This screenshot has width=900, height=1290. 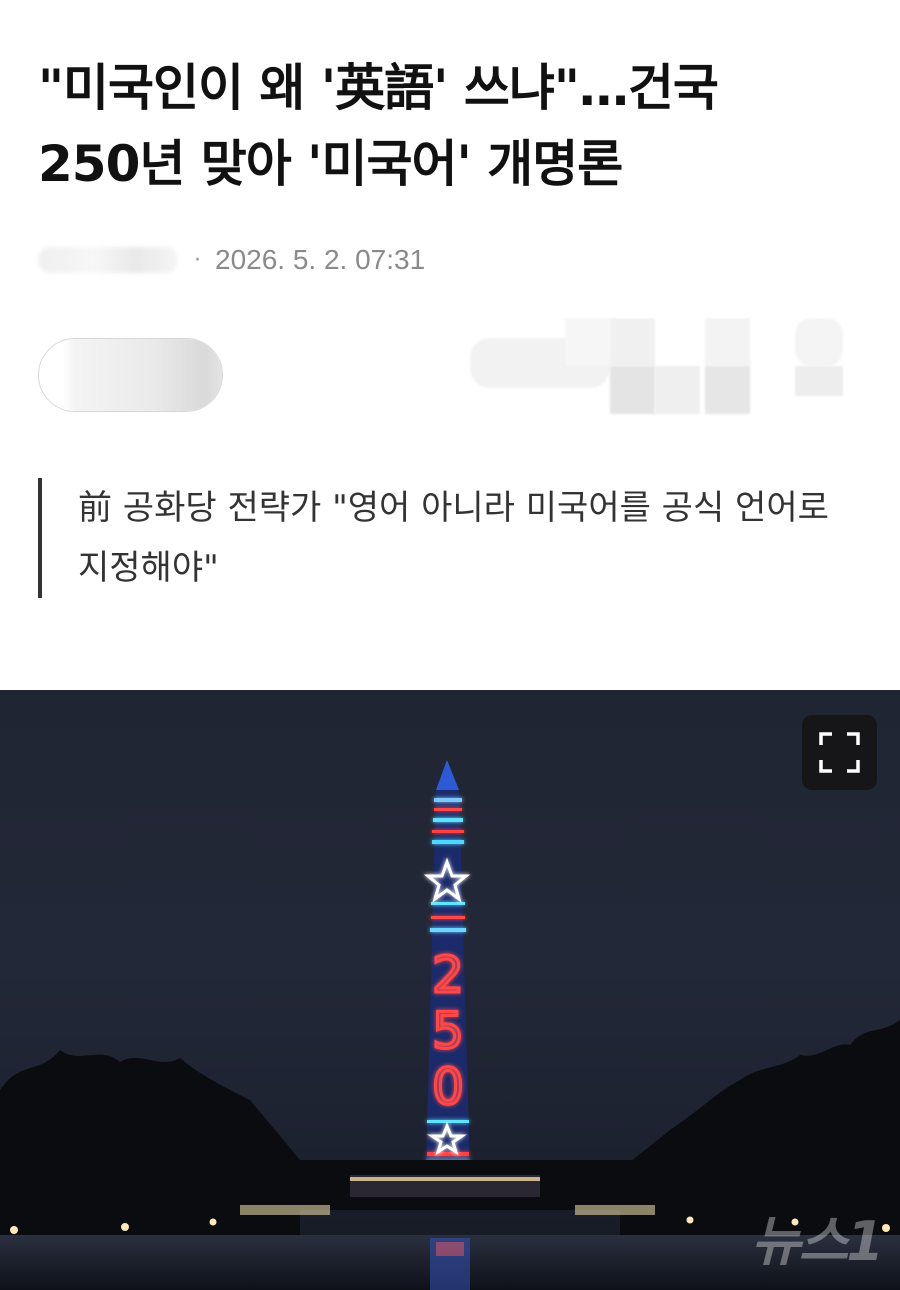 I want to click on monument-number-5: 5, so click(x=448, y=1031).